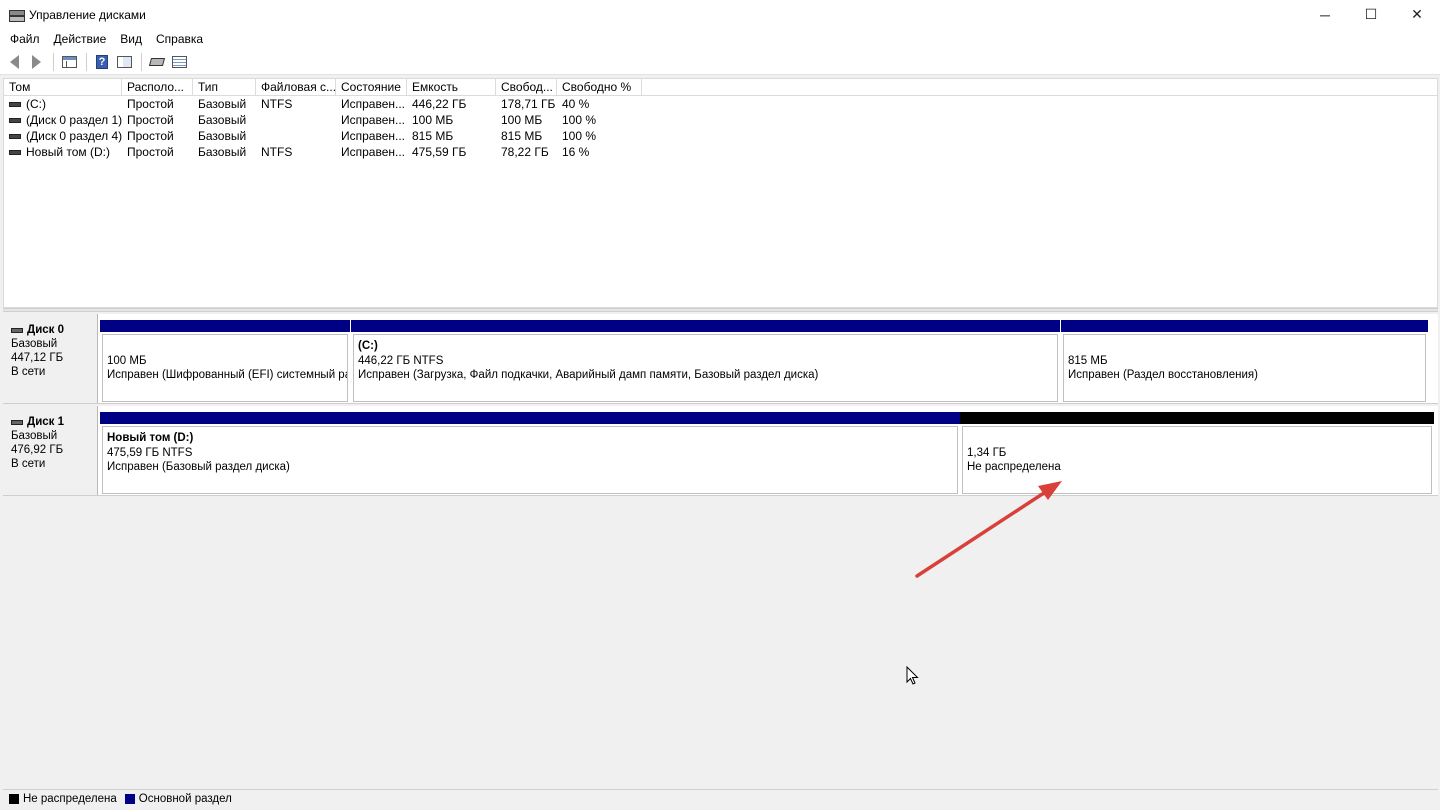 The width and height of the screenshot is (1440, 810). I want to click on cell-free: 815 МБ, so click(522, 136).